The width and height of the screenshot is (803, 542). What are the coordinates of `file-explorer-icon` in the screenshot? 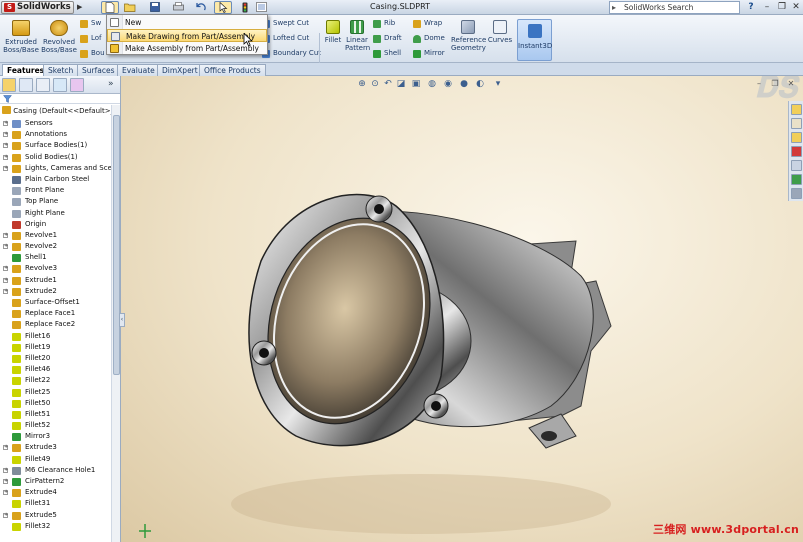 It's located at (796, 137).